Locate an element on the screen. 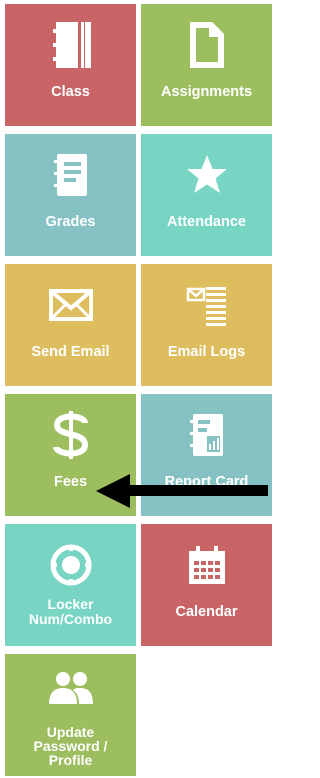 The height and width of the screenshot is (778, 320). tile-label: Send Email is located at coordinates (70, 352).